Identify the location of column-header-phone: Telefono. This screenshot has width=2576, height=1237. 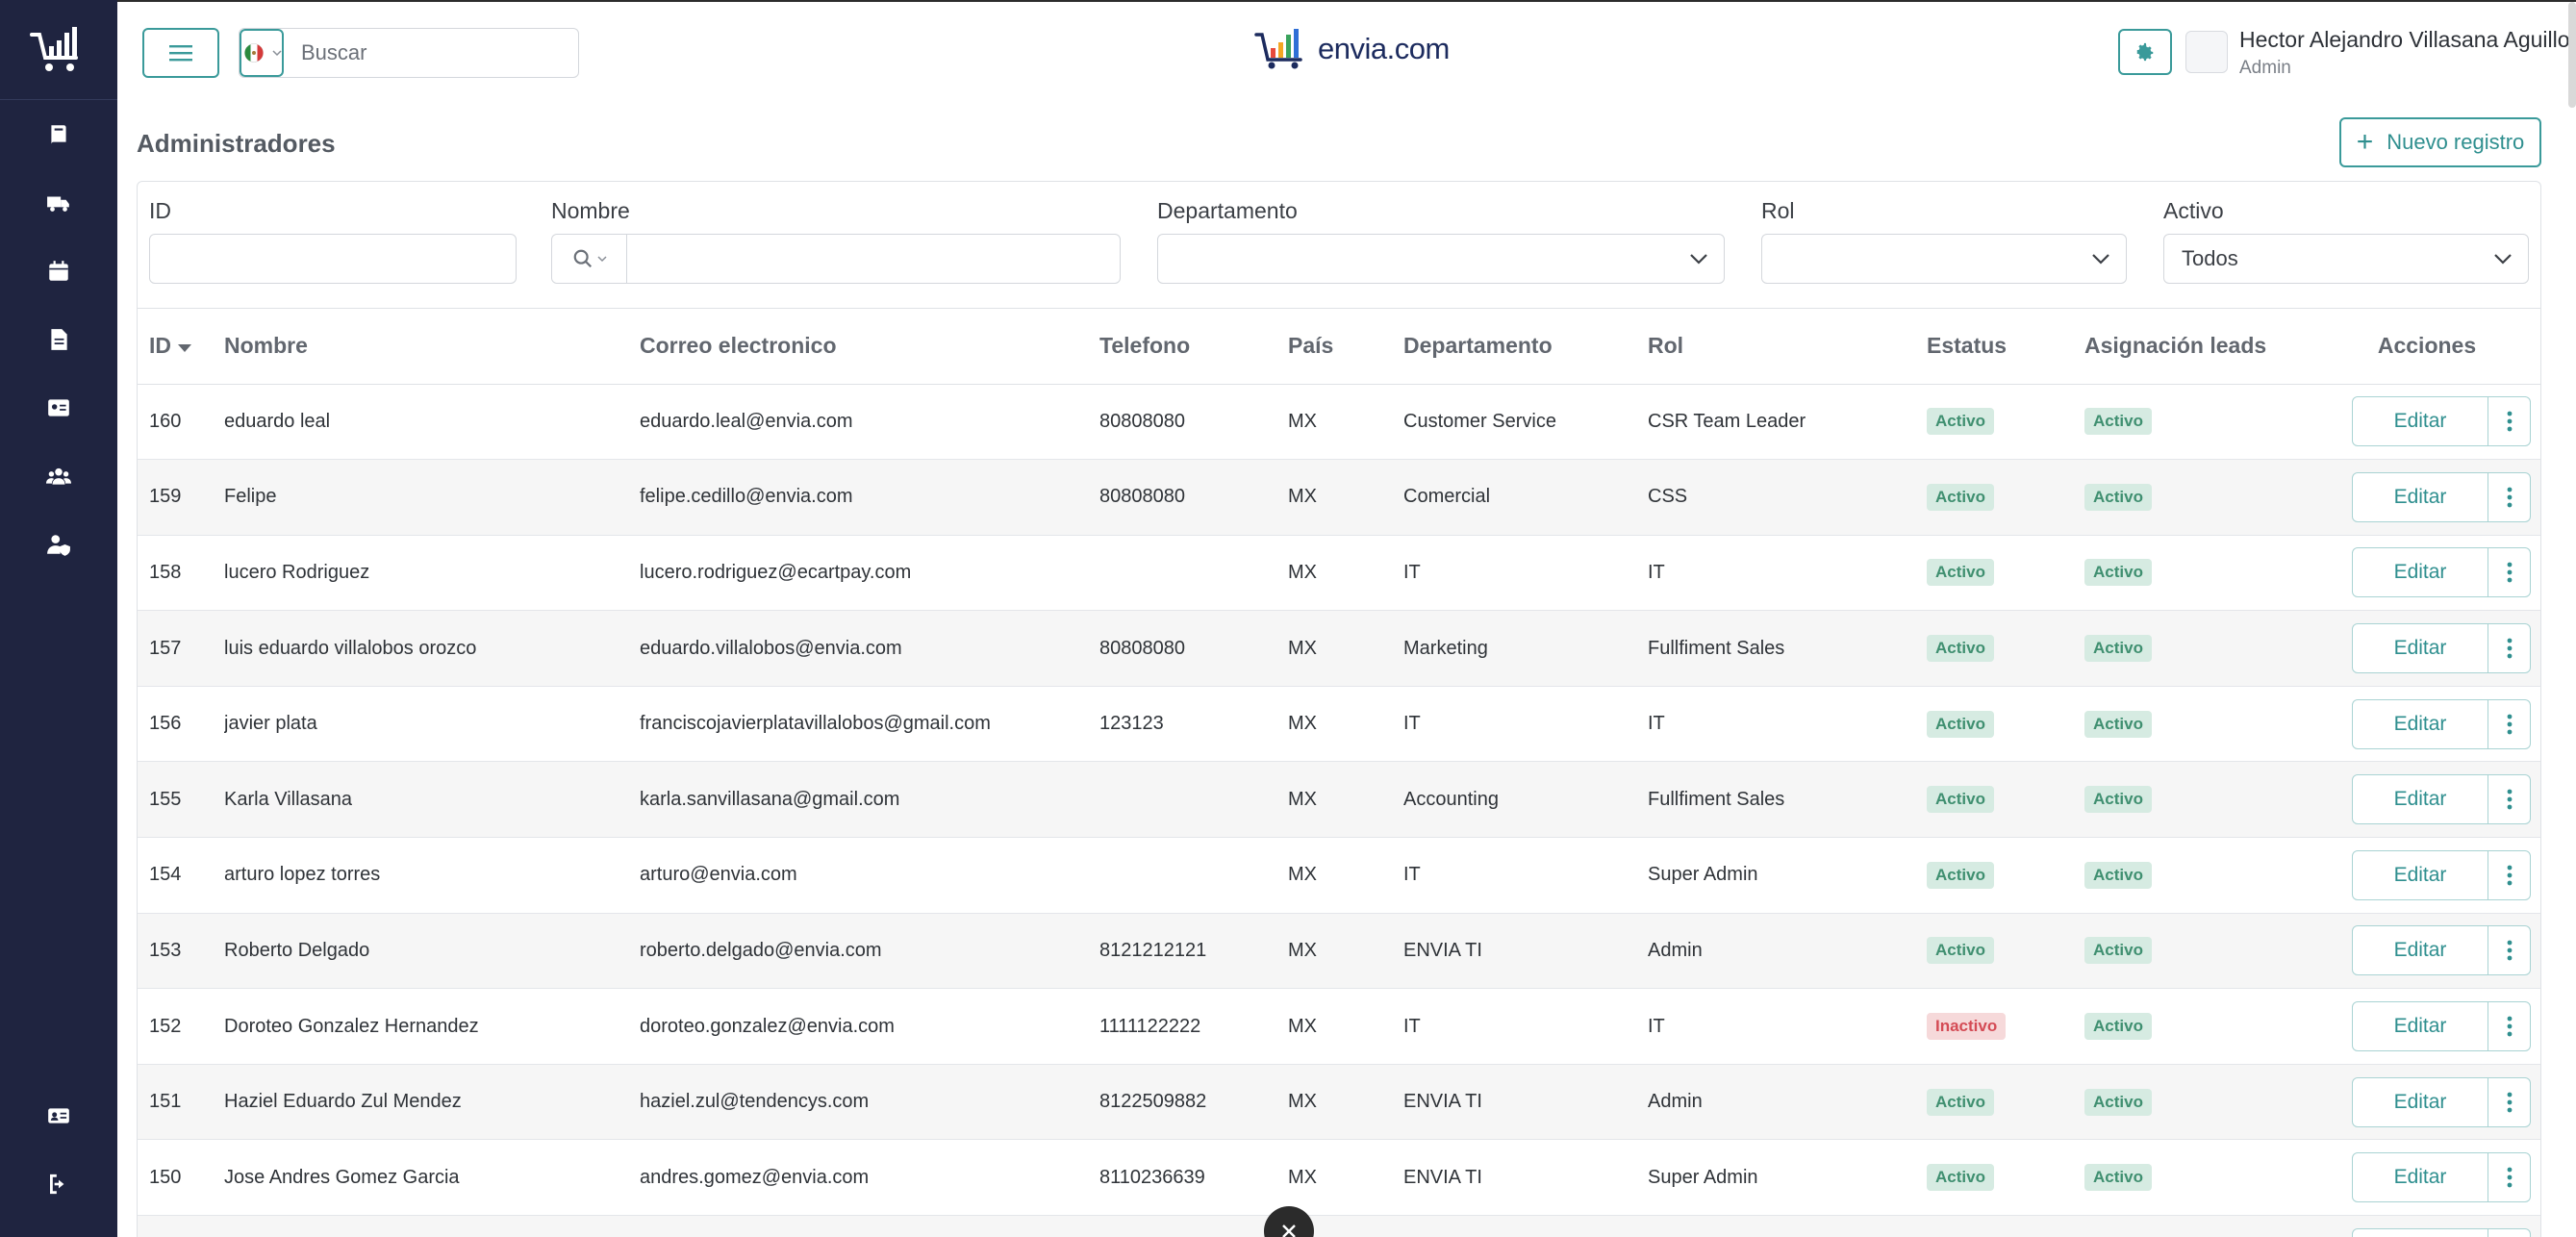
(1193, 347).